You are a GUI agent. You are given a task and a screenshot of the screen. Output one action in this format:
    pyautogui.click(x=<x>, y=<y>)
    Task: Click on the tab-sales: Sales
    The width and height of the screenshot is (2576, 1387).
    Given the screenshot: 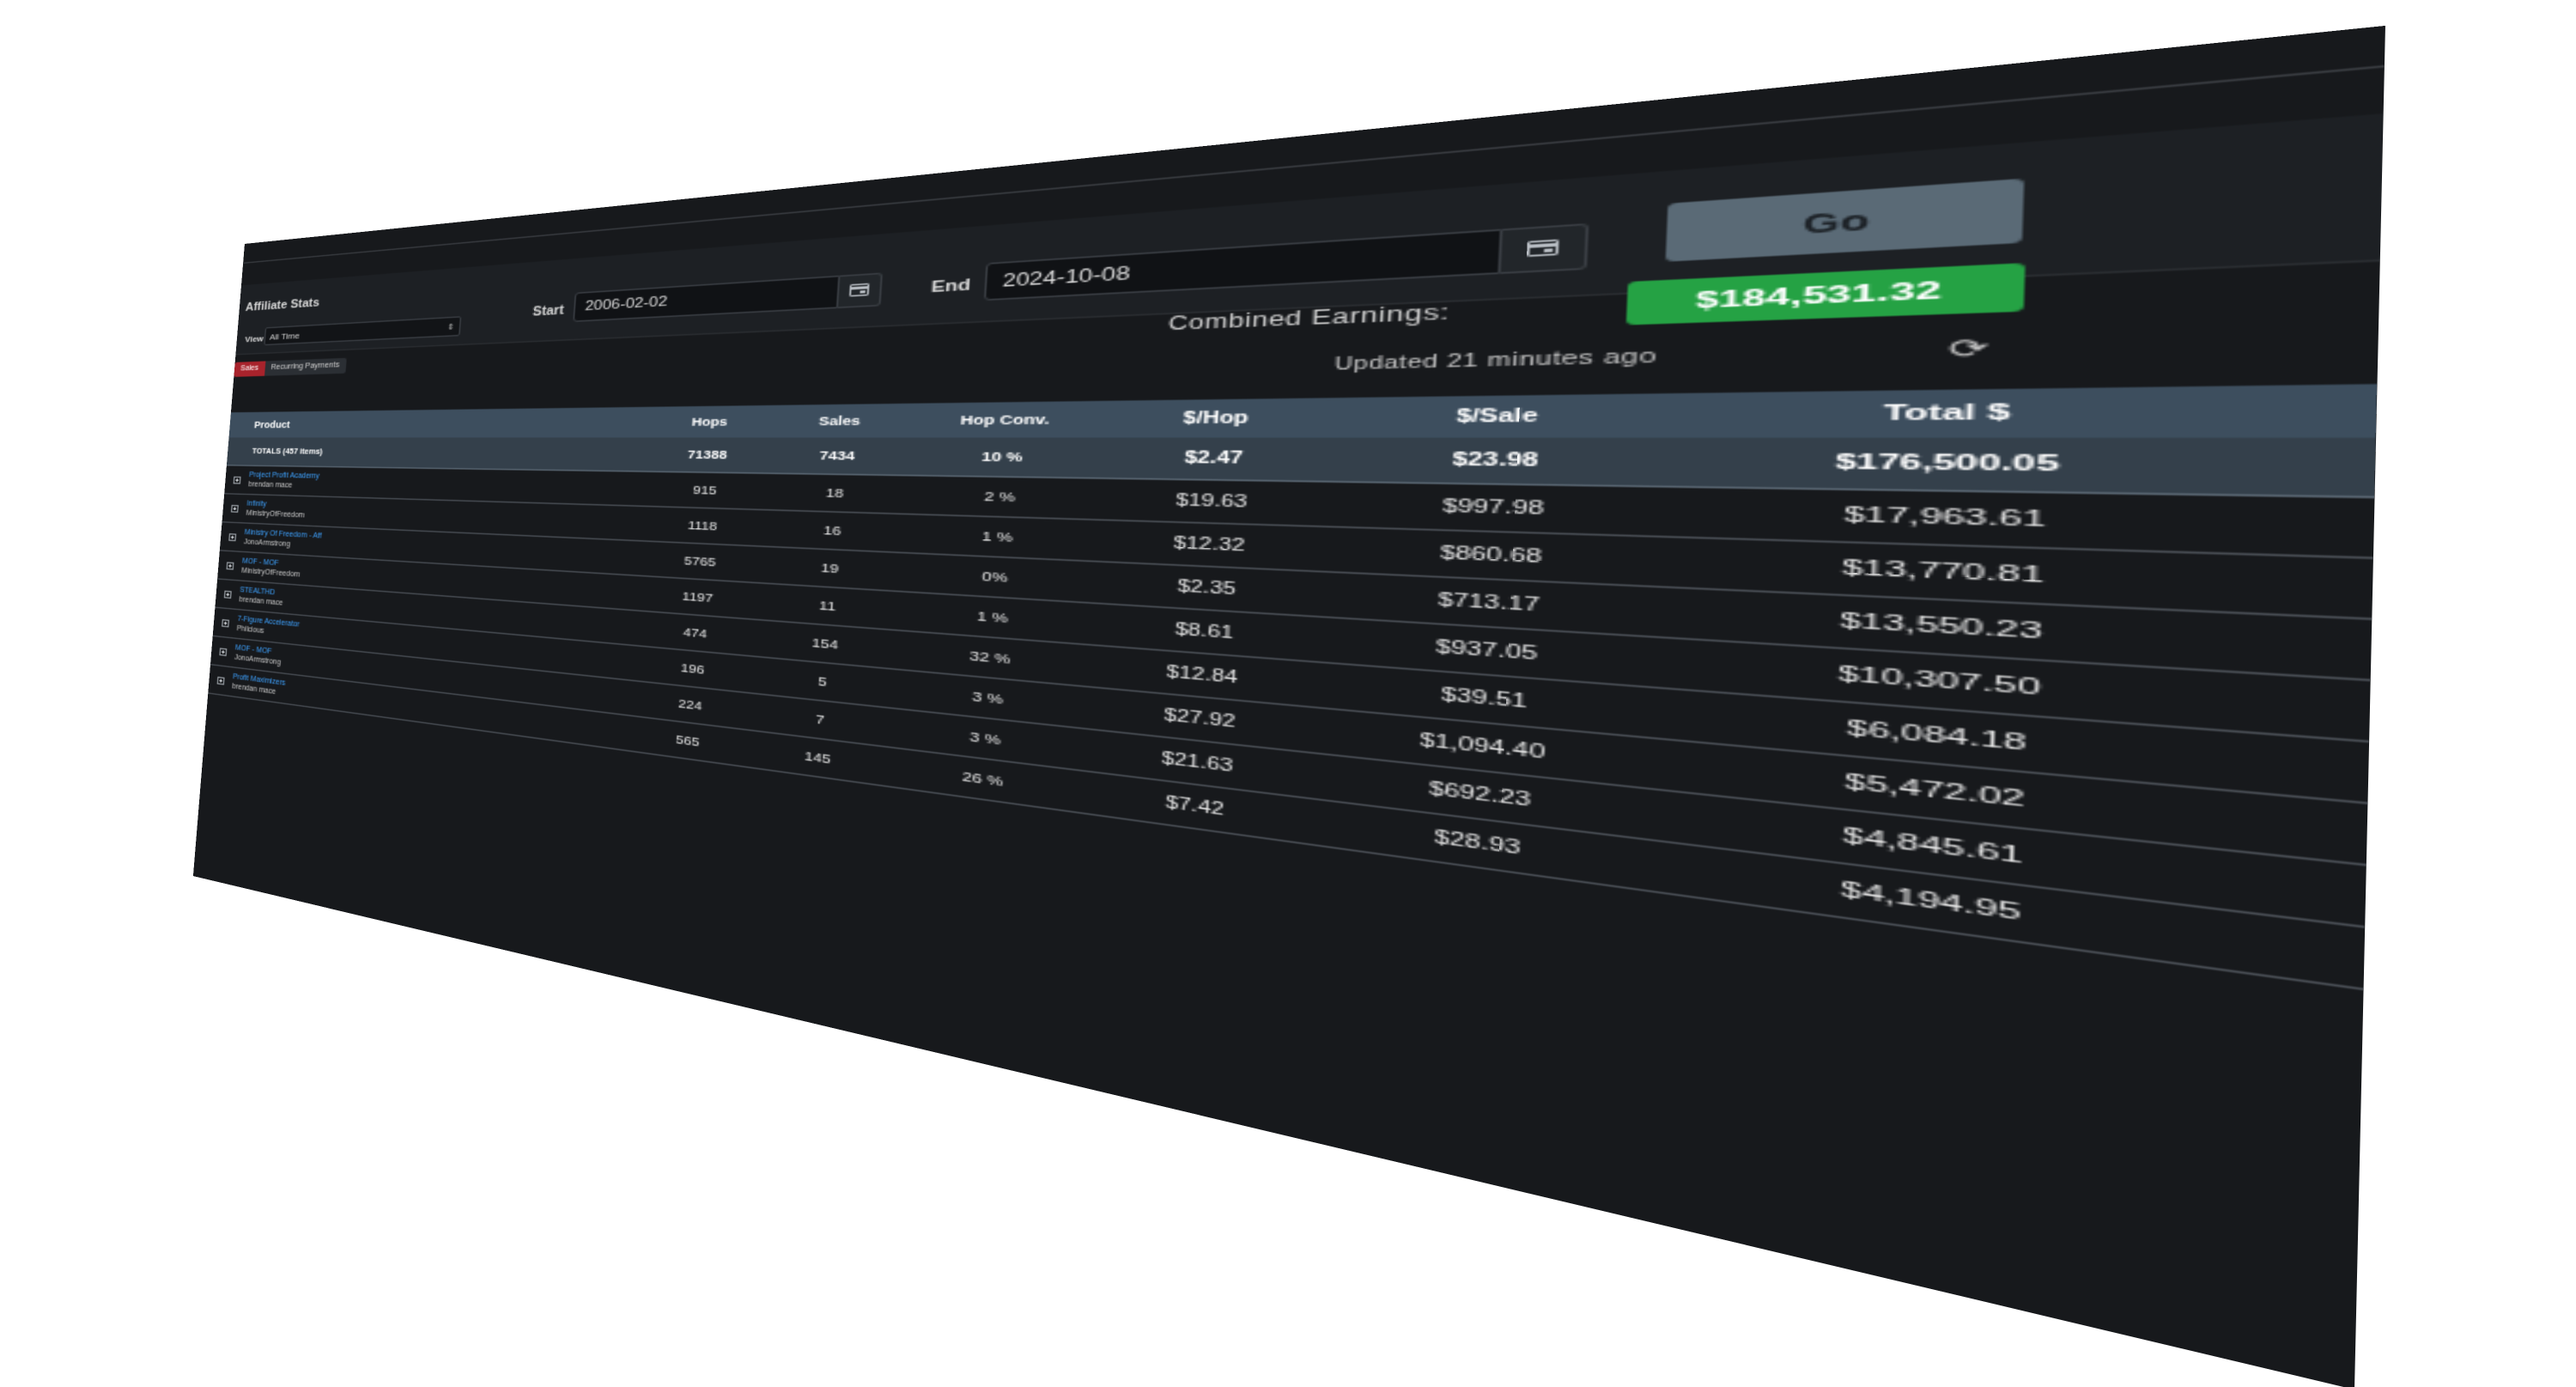 What is the action you would take?
    pyautogui.click(x=250, y=369)
    